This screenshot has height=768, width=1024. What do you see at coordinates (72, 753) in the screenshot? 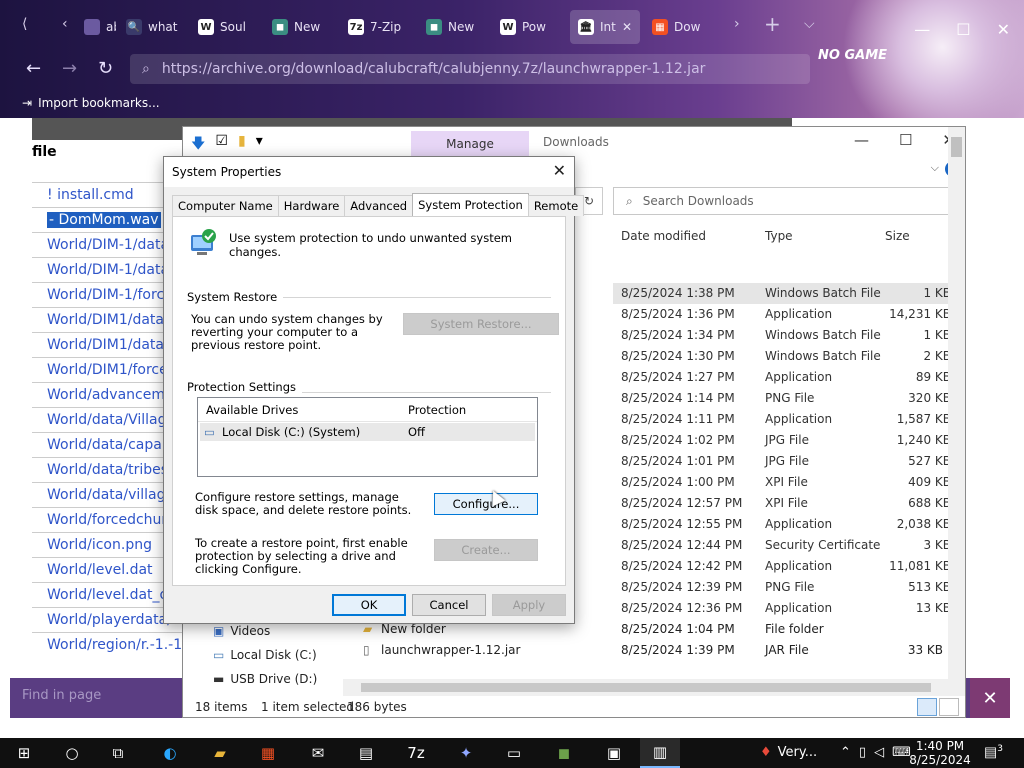
I see `search-icon: ○` at bounding box center [72, 753].